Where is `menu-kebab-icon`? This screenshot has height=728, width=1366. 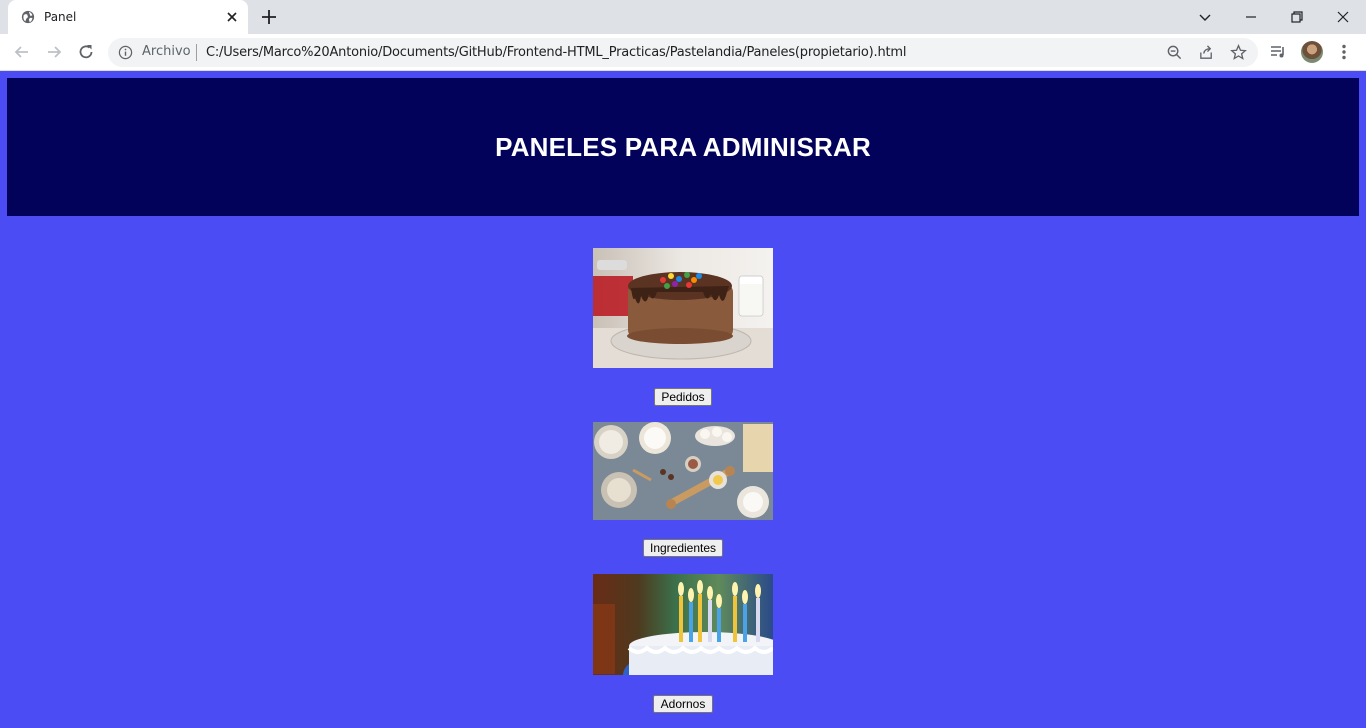
menu-kebab-icon is located at coordinates (1344, 52).